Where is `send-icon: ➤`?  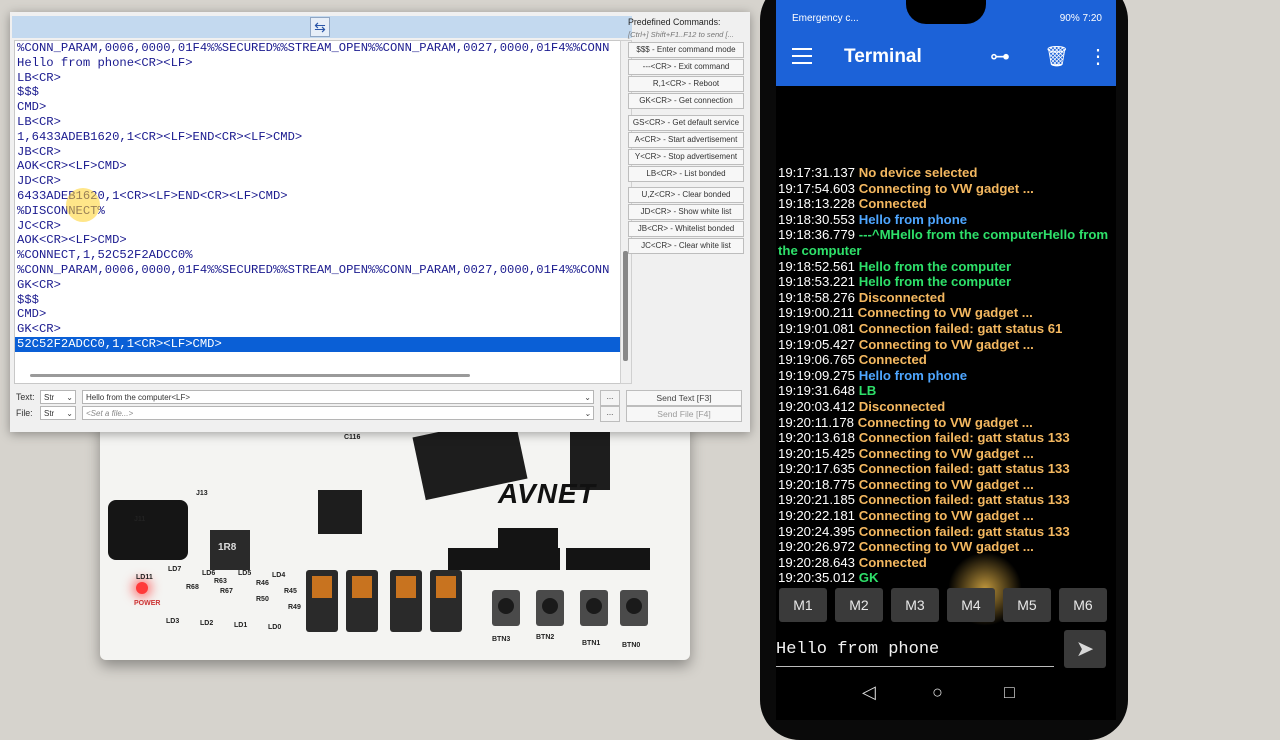
send-icon: ➤ is located at coordinates (1085, 649).